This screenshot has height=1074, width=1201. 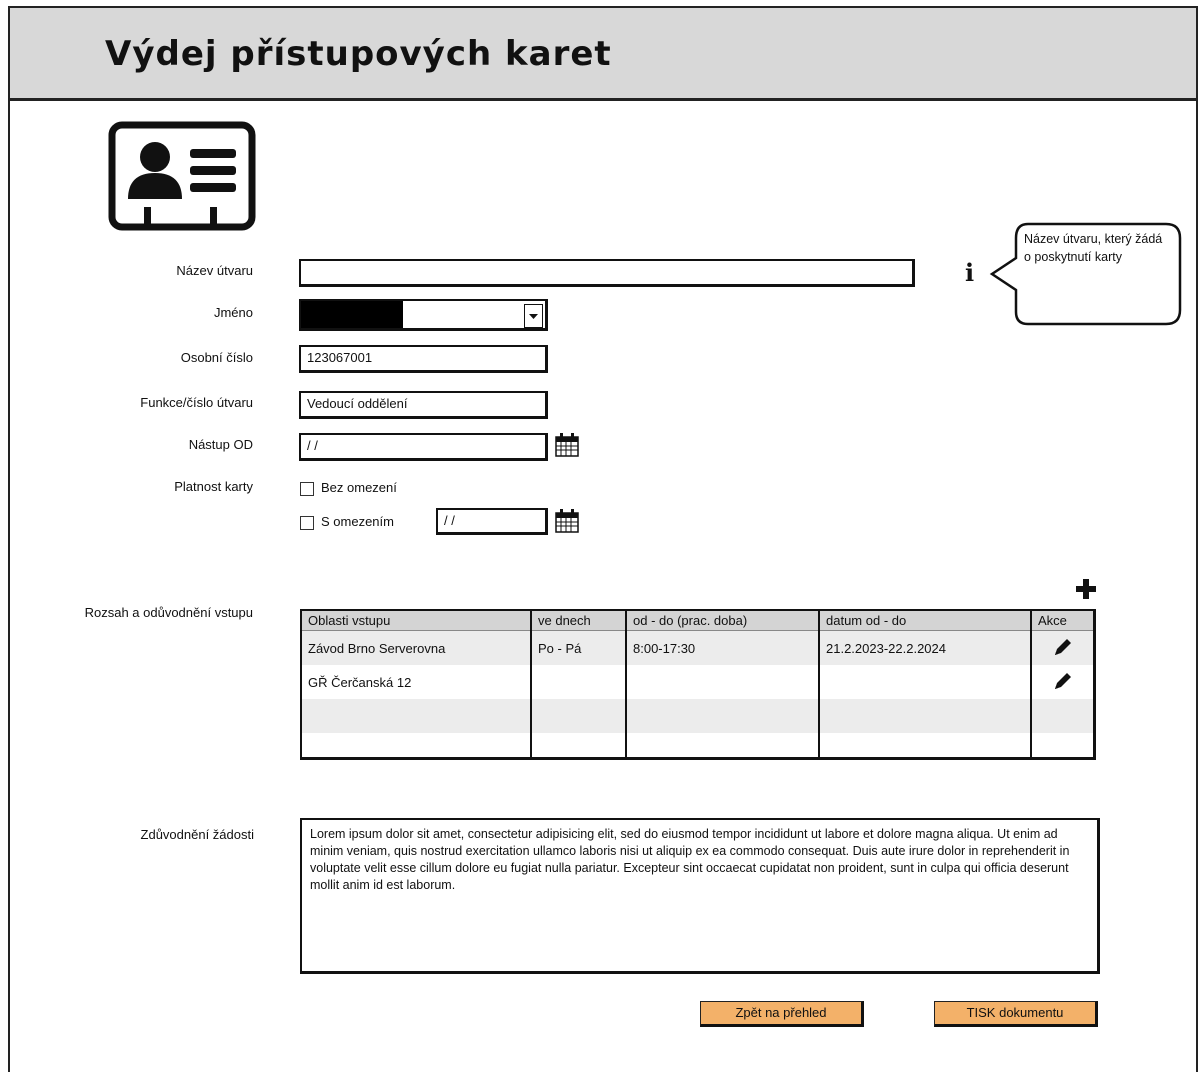 What do you see at coordinates (533, 316) in the screenshot?
I see `chevron-down-icon` at bounding box center [533, 316].